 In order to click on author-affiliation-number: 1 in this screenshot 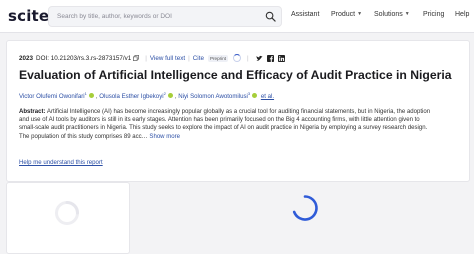, I will do `click(85, 93)`.